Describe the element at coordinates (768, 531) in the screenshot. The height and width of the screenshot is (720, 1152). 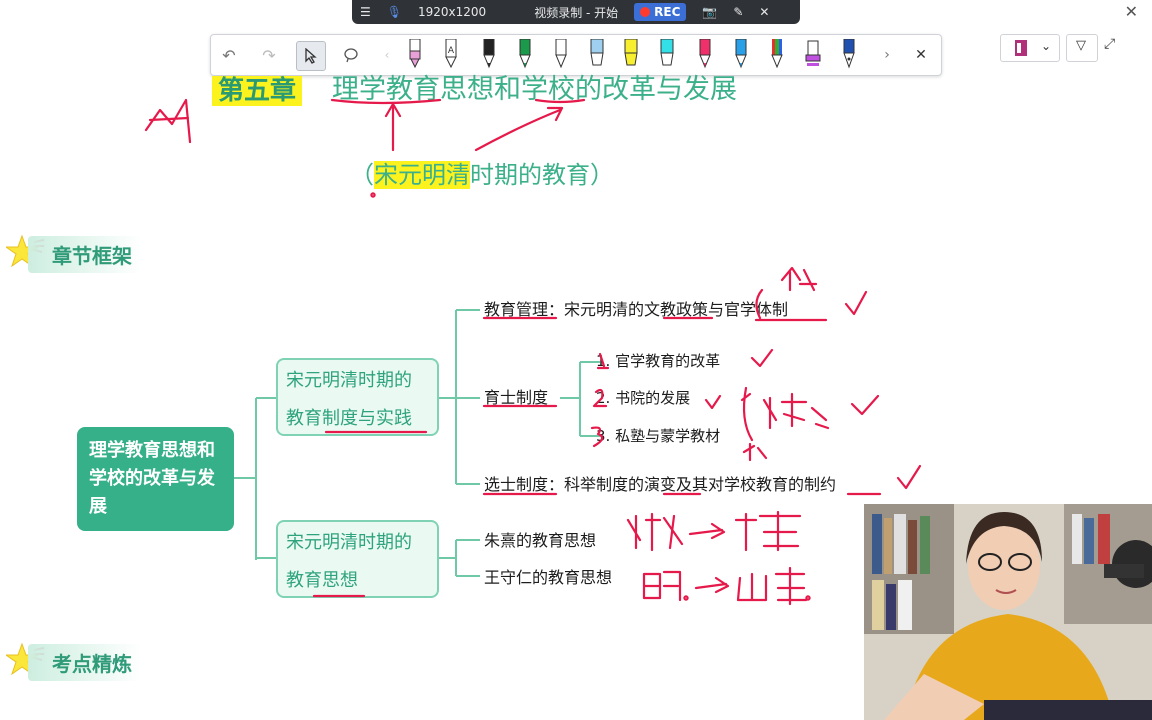
I see `ink-lixue` at that location.